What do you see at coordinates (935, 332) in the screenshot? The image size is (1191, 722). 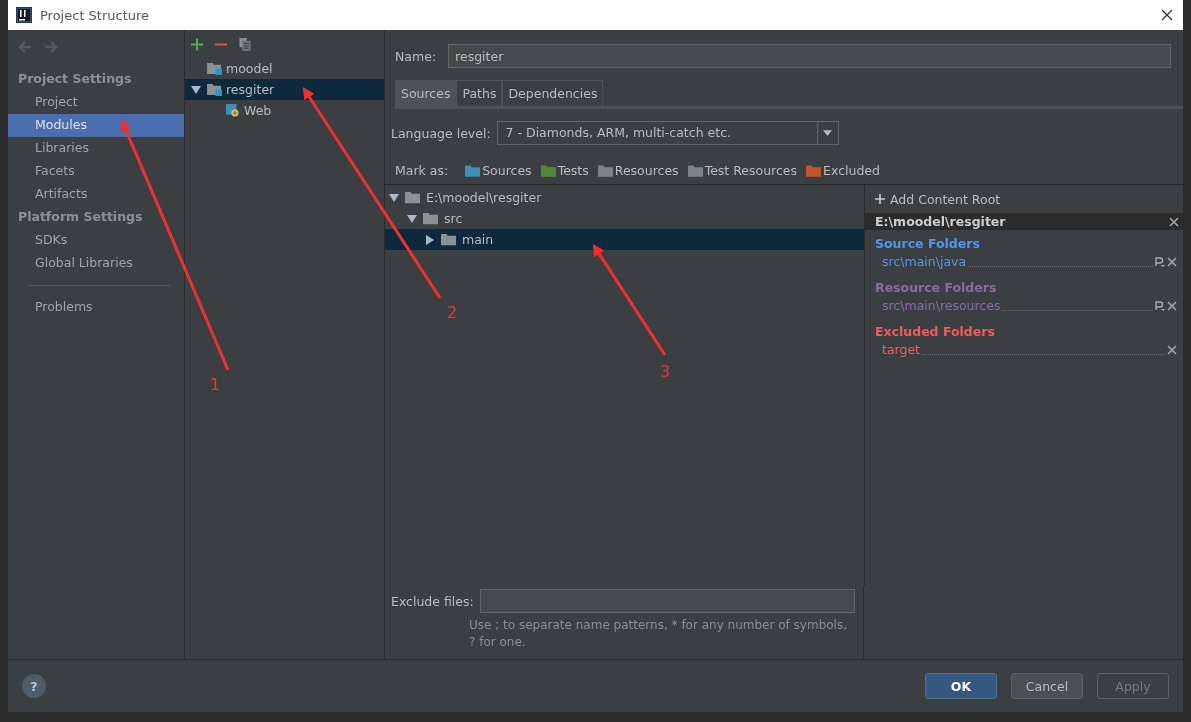 I see `folder-group-title: Excluded Folders` at bounding box center [935, 332].